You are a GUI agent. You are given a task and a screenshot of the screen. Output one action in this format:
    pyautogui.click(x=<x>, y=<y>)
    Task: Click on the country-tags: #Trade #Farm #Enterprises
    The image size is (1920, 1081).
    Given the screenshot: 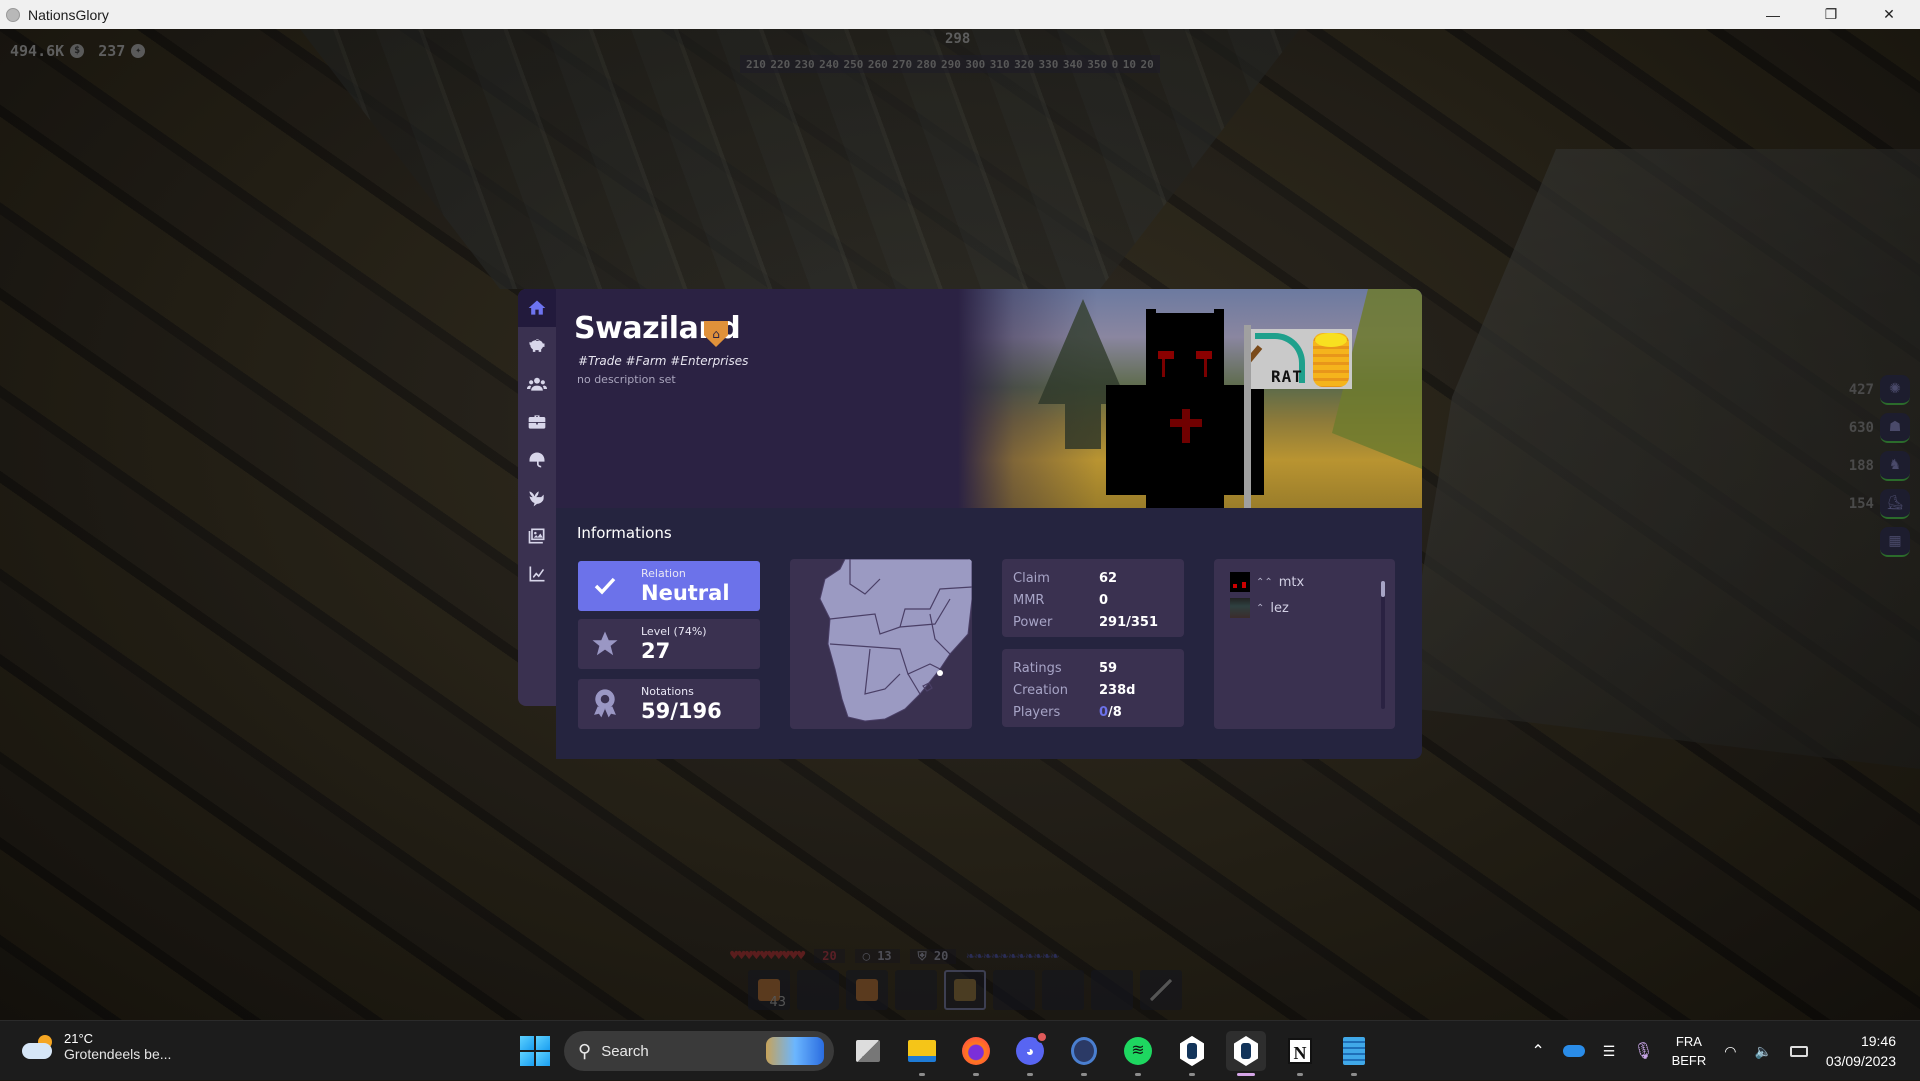 What is the action you would take?
    pyautogui.click(x=663, y=361)
    